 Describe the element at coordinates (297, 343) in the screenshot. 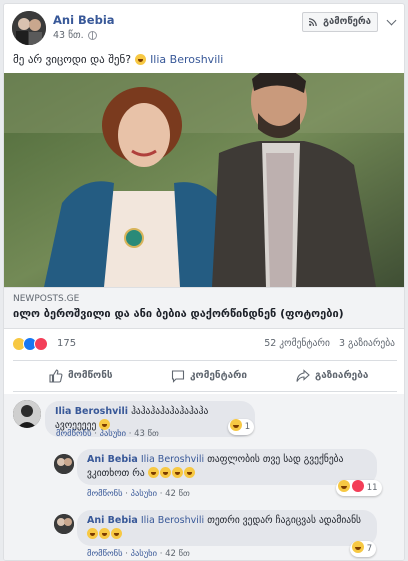

I see `comment-count: 52 კომენტარი` at that location.